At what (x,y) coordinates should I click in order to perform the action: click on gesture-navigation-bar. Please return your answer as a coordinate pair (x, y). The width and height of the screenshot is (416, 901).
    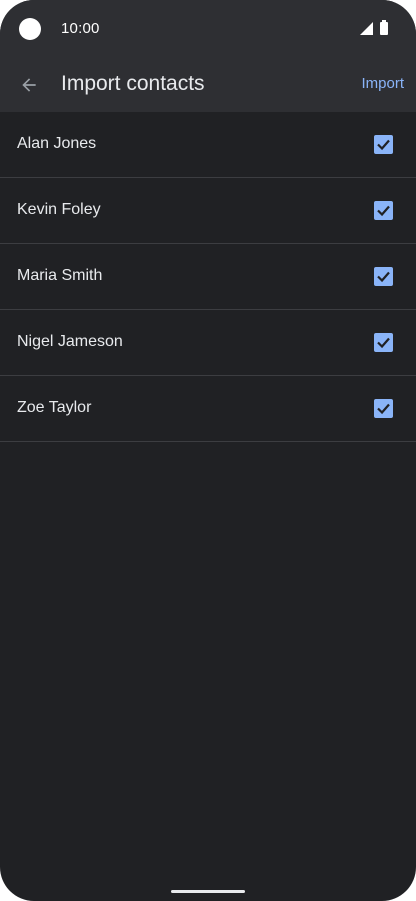
    Looking at the image, I should click on (208, 891).